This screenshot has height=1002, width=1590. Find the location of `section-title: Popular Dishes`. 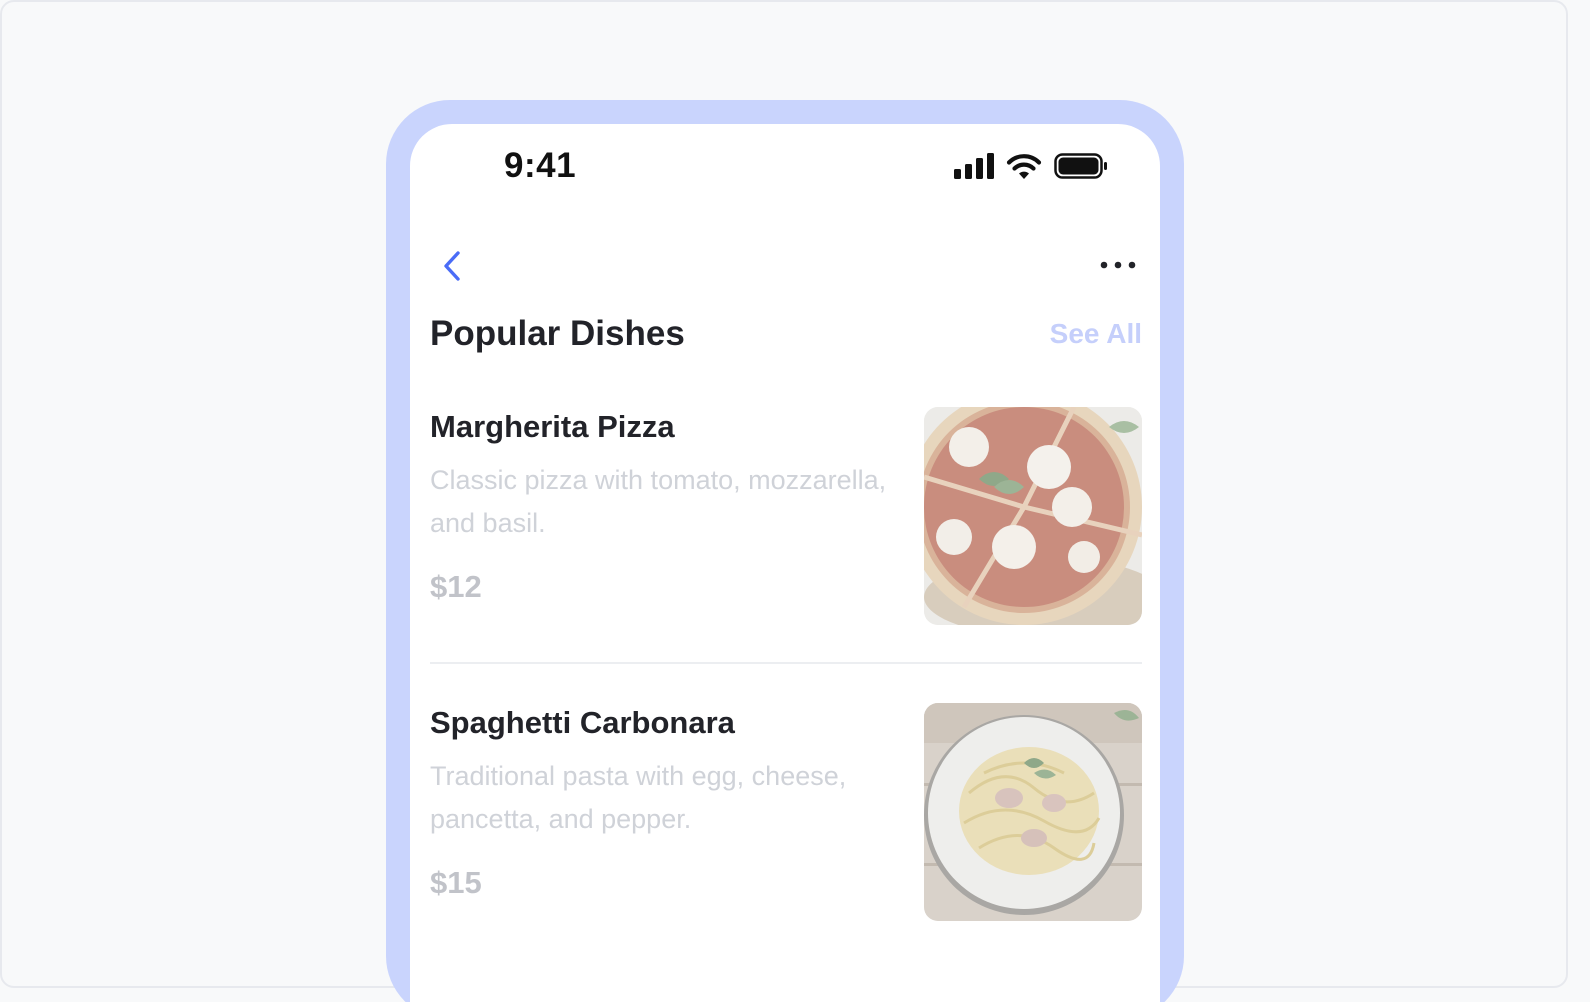

section-title: Popular Dishes is located at coordinates (557, 333).